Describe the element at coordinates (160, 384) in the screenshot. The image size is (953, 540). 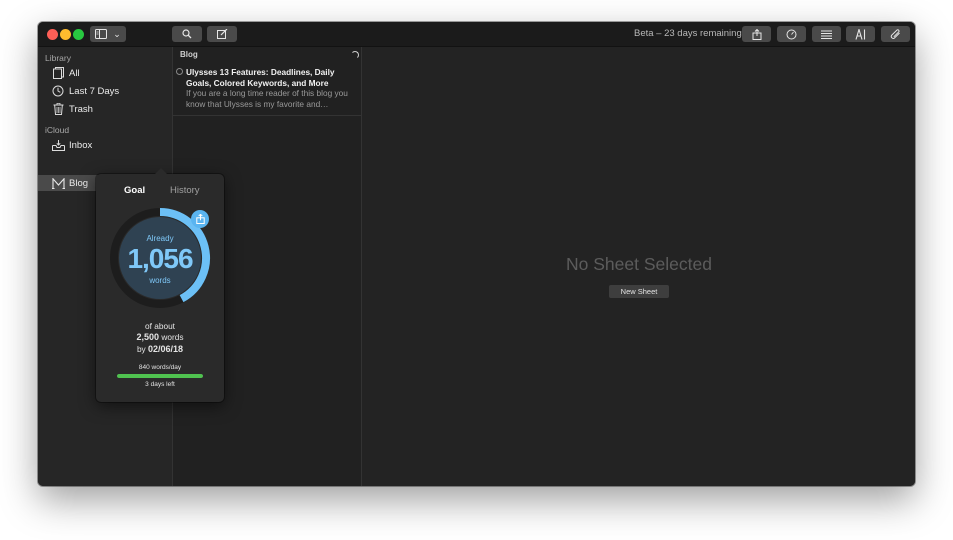
I see `days-left-label: 3 days left` at that location.